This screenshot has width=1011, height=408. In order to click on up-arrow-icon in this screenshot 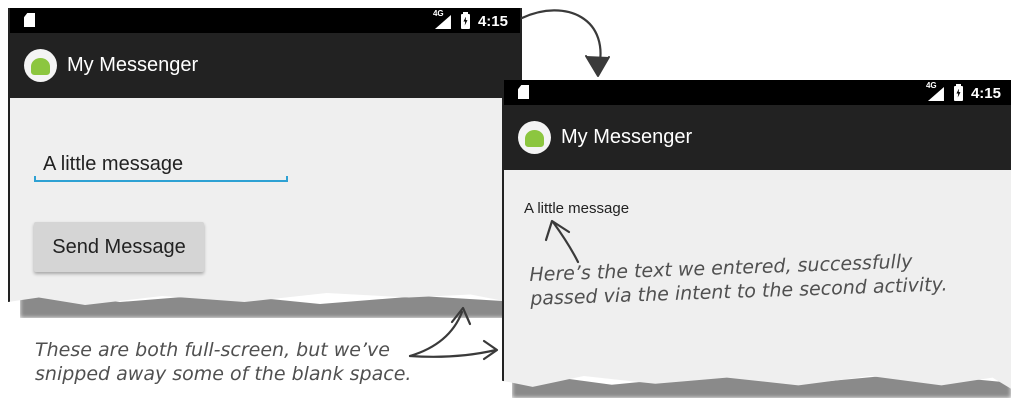, I will do `click(436, 334)`.